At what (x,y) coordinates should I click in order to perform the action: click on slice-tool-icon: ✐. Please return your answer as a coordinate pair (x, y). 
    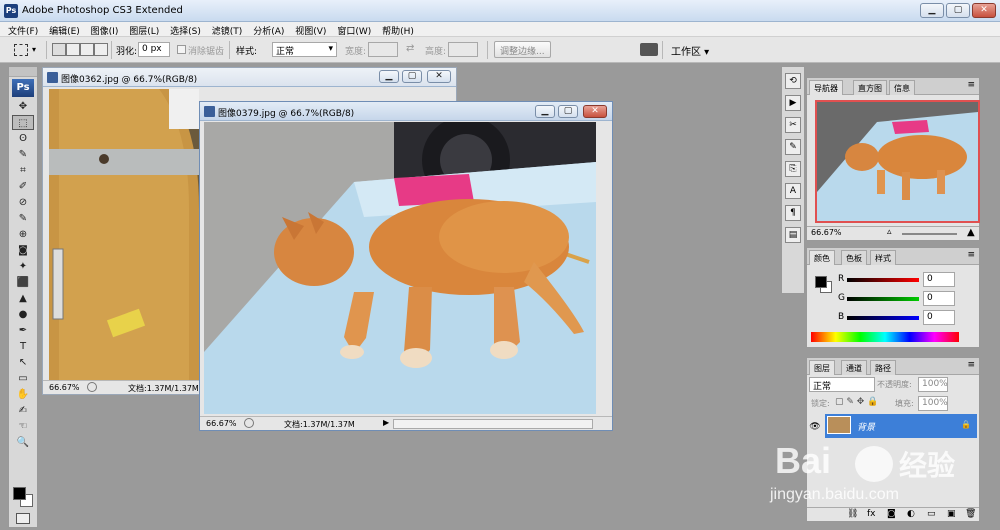
    Looking at the image, I should click on (23, 186).